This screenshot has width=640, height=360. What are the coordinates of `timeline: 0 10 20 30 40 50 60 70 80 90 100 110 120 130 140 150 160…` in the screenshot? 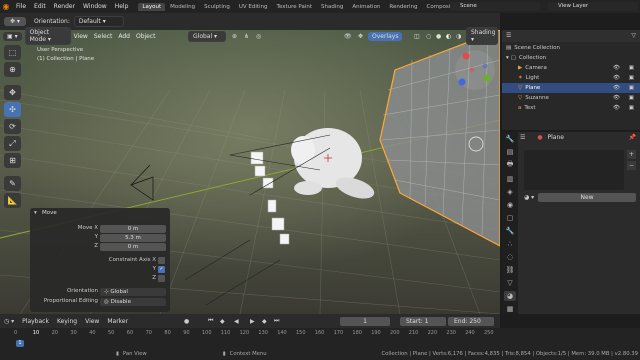 It's located at (320, 338).